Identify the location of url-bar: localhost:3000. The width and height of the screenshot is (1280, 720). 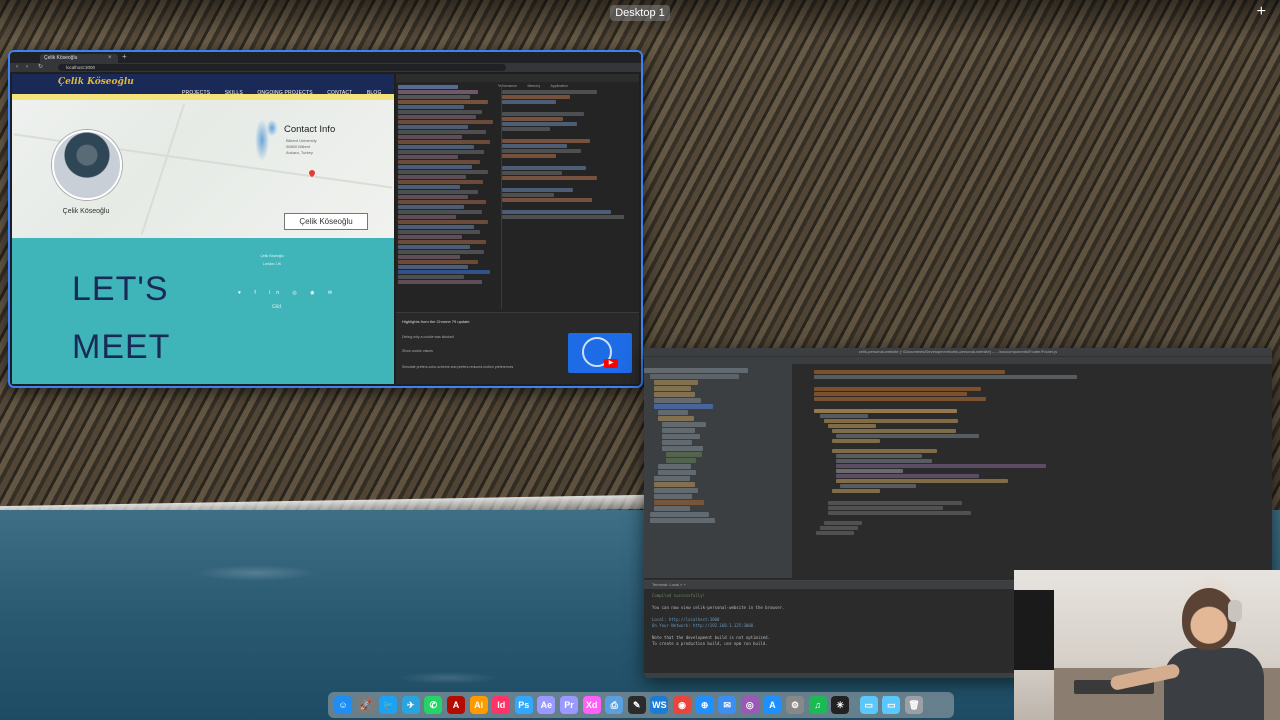
(282, 67).